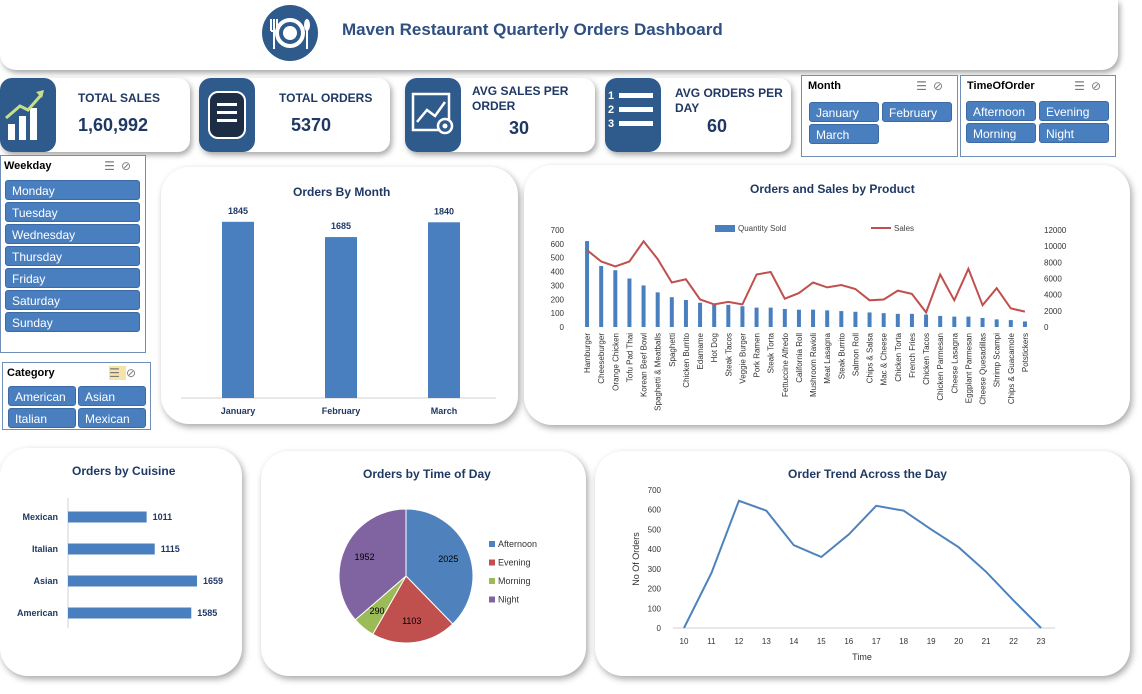 The width and height of the screenshot is (1142, 694). I want to click on numbered-list-icon: 1 2 3, so click(633, 115).